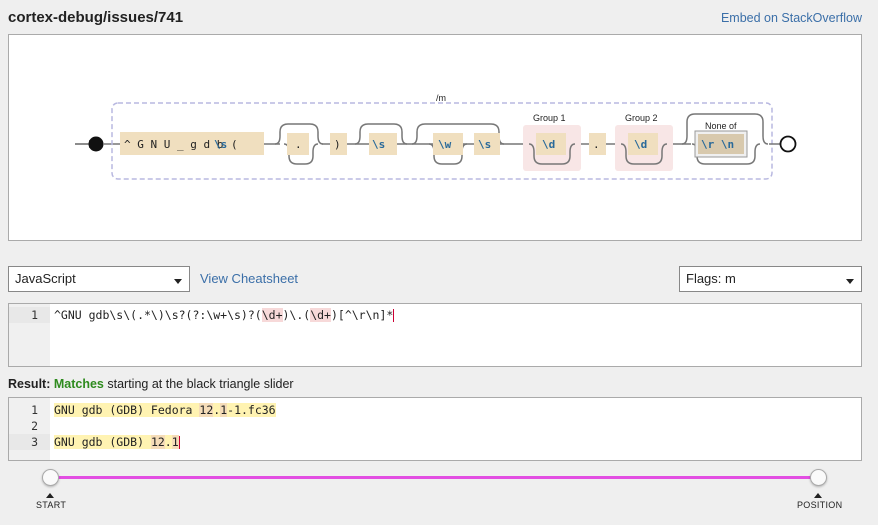 The width and height of the screenshot is (878, 525). I want to click on position-slider-handle, so click(818, 477).